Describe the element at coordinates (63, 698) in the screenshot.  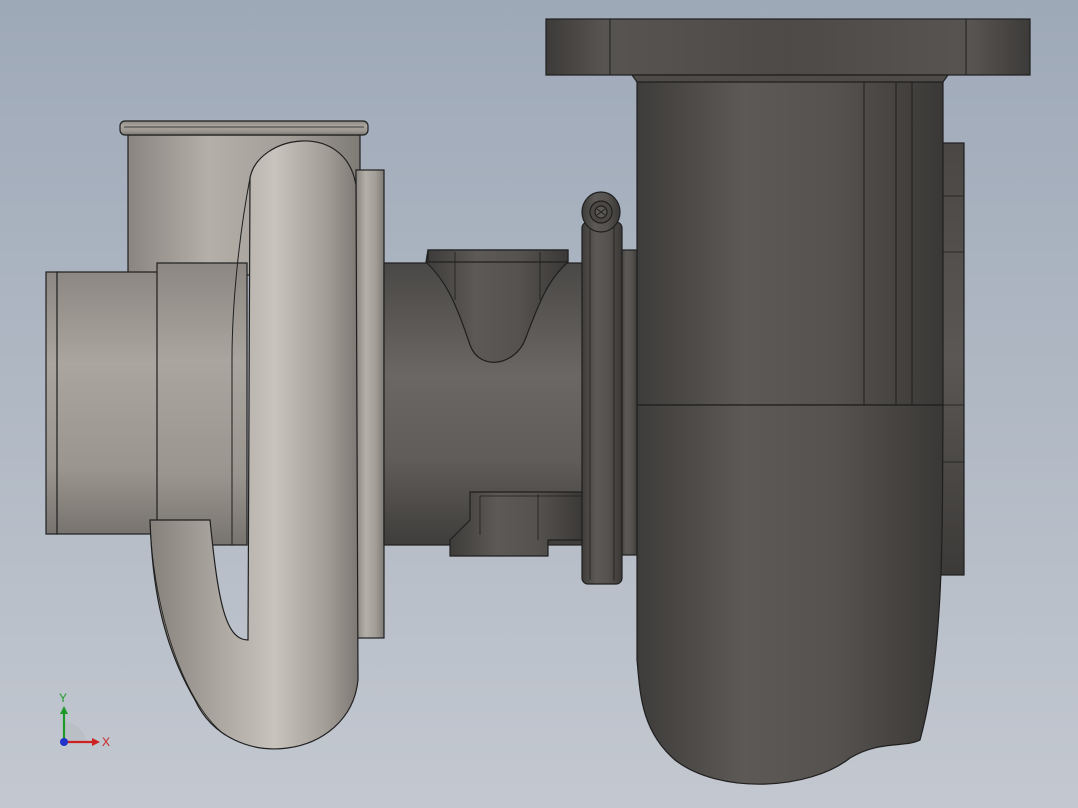
I see `y-axis-label: Y` at that location.